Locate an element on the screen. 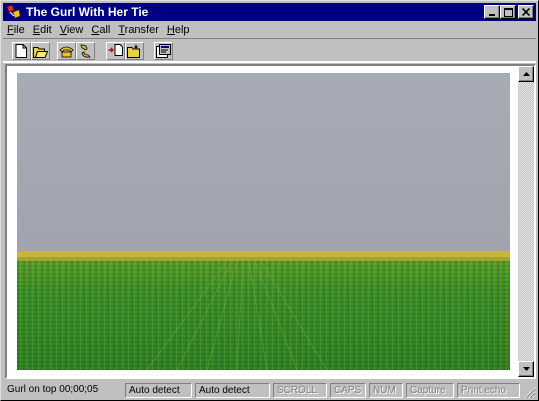  title-bar: The Gurl With Her Tie is located at coordinates (269, 12).